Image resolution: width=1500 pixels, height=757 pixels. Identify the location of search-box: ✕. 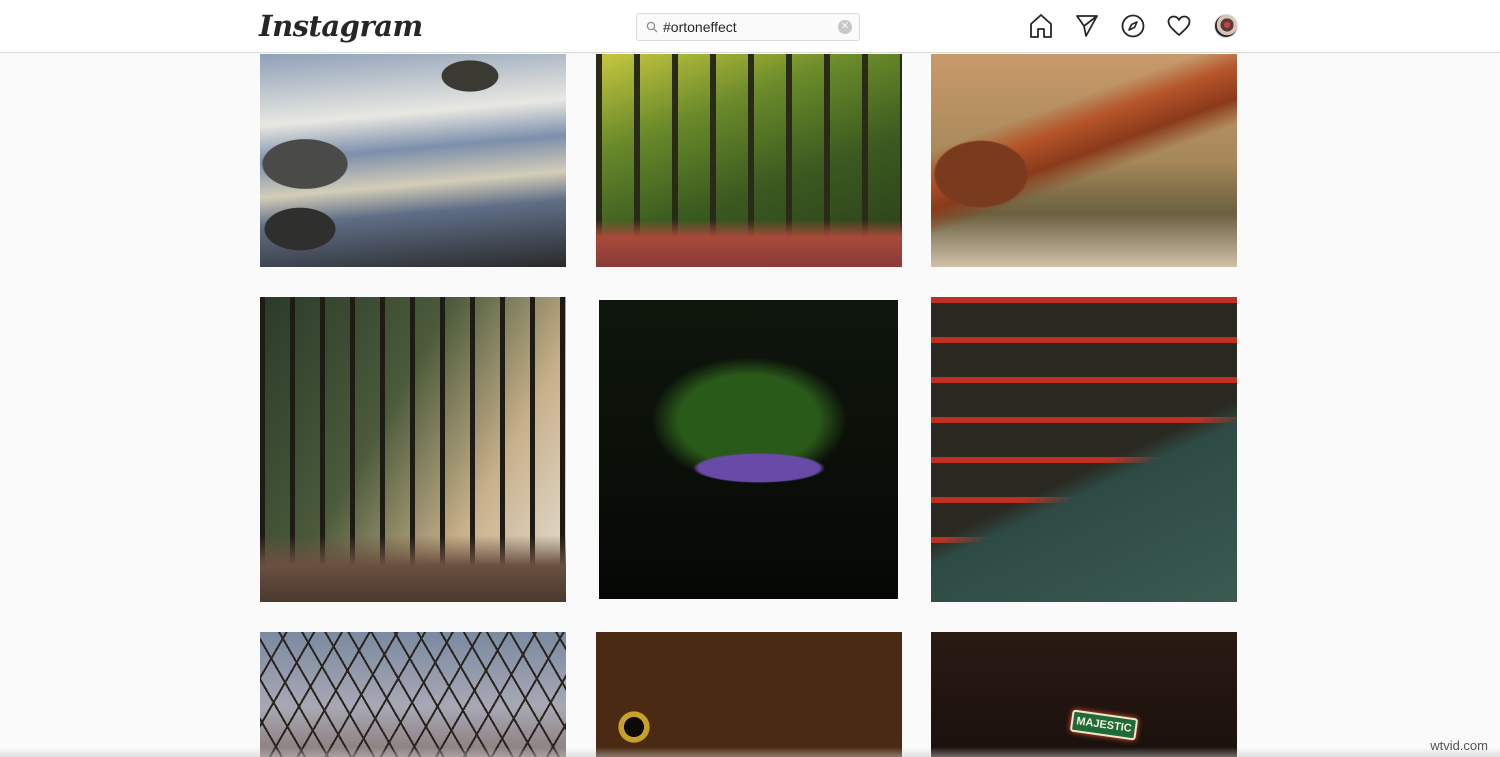
(748, 27).